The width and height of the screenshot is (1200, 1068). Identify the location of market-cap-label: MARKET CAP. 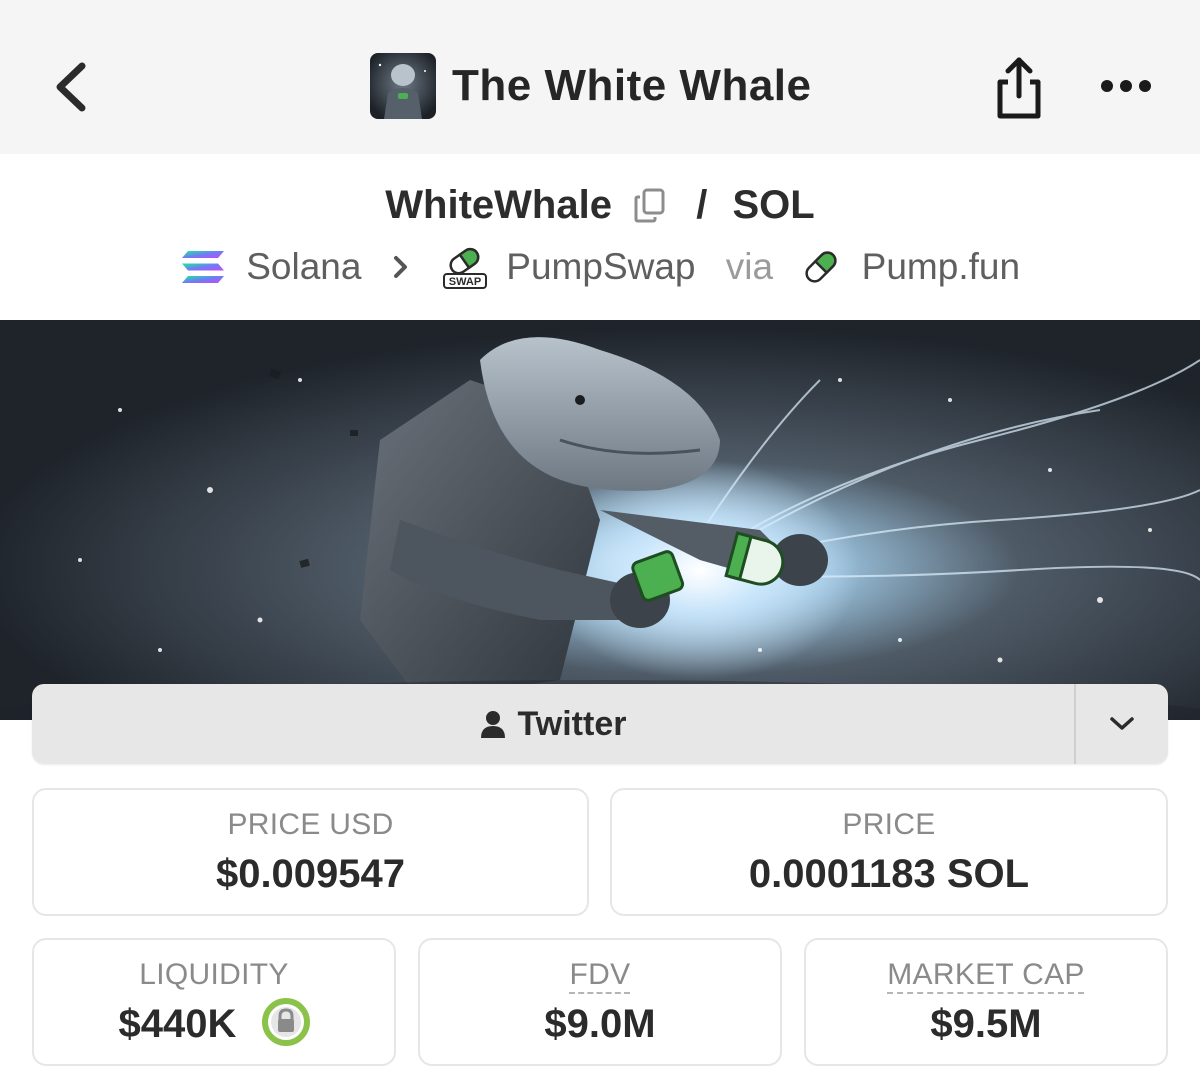
(986, 974).